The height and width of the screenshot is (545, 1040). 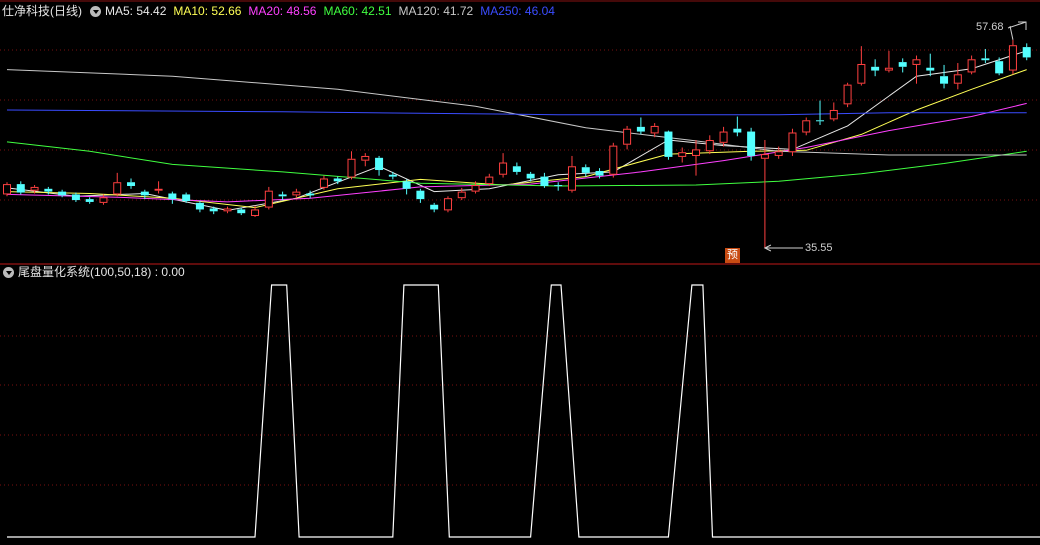 What do you see at coordinates (101, 272) in the screenshot?
I see `indicator-title: 尾盘量化系统(100,50,18) : 0.00` at bounding box center [101, 272].